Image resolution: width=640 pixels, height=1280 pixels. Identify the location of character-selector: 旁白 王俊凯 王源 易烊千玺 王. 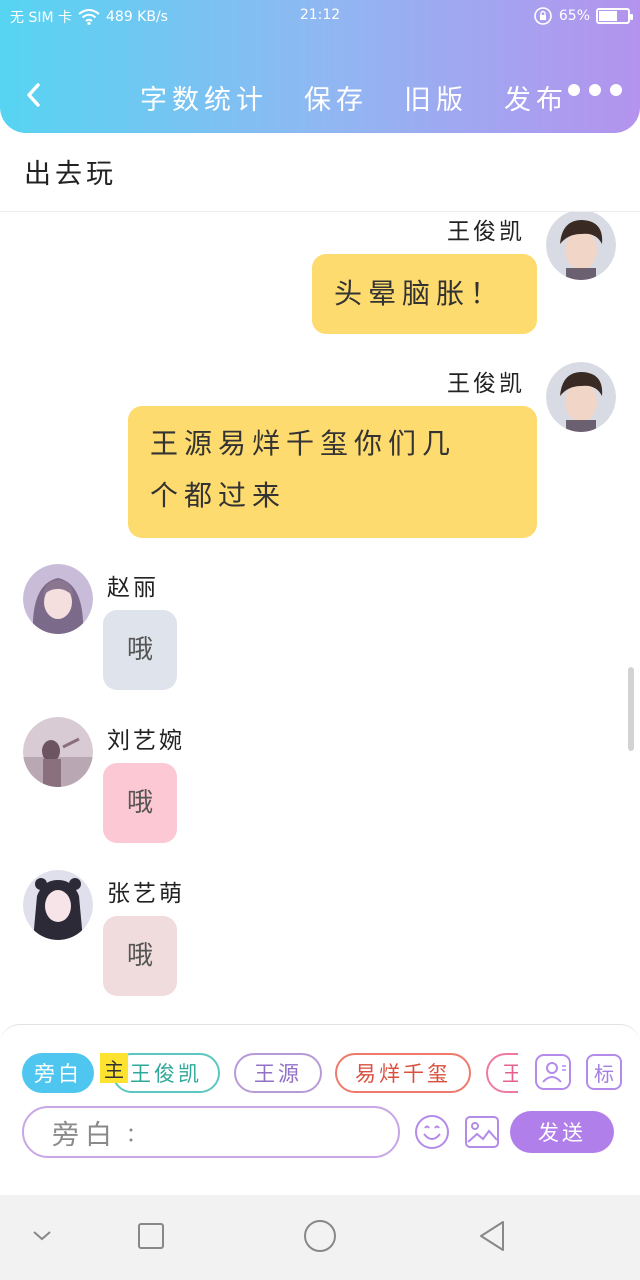
(270, 1074).